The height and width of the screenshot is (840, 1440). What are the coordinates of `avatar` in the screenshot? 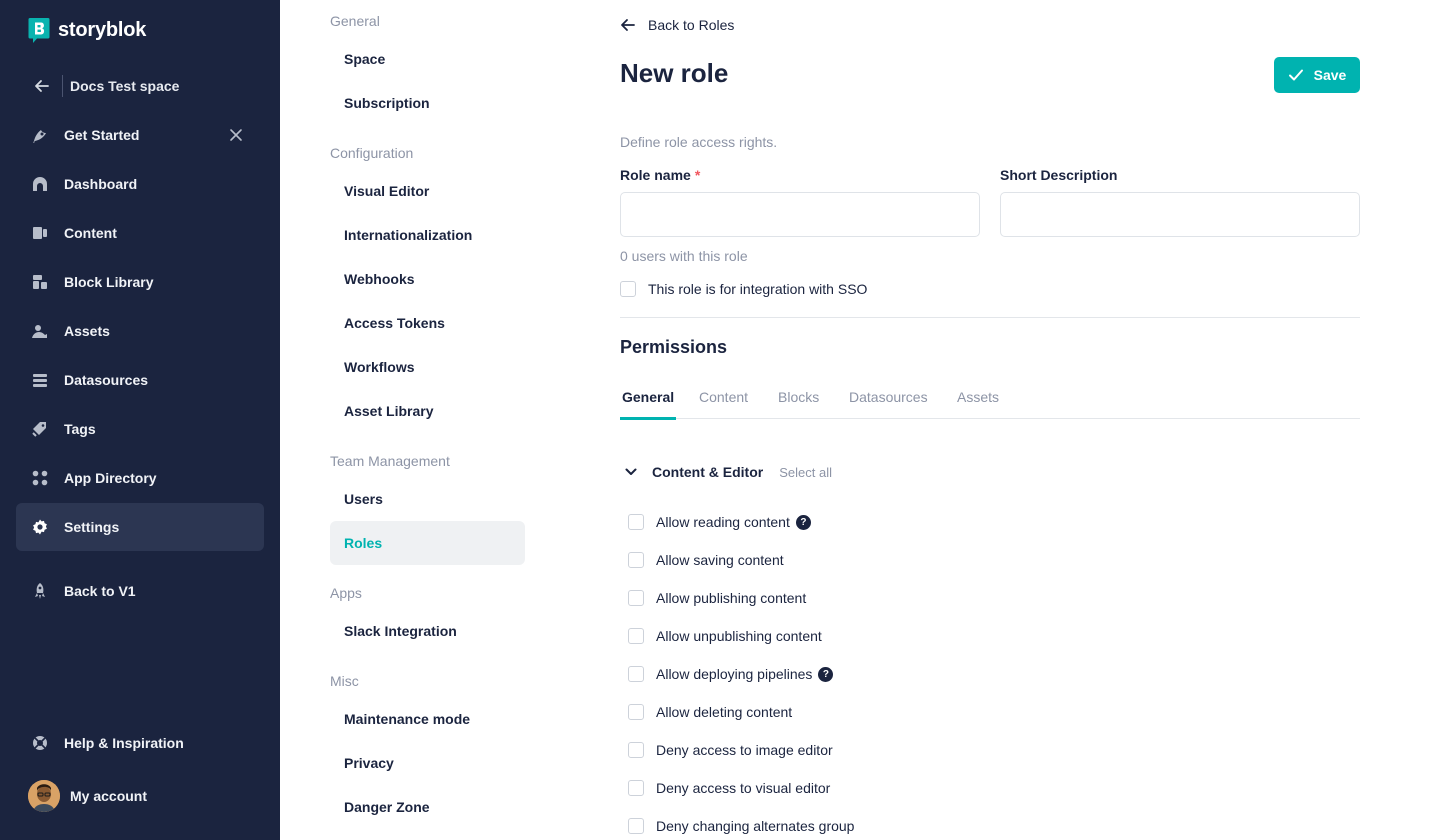 It's located at (44, 796).